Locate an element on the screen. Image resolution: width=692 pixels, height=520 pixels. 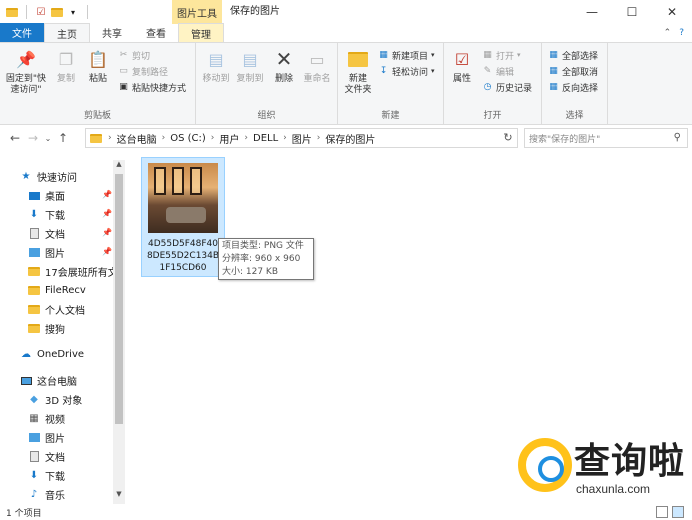
move-to-button: ▤ 移动到 is located at coordinates (216, 66).